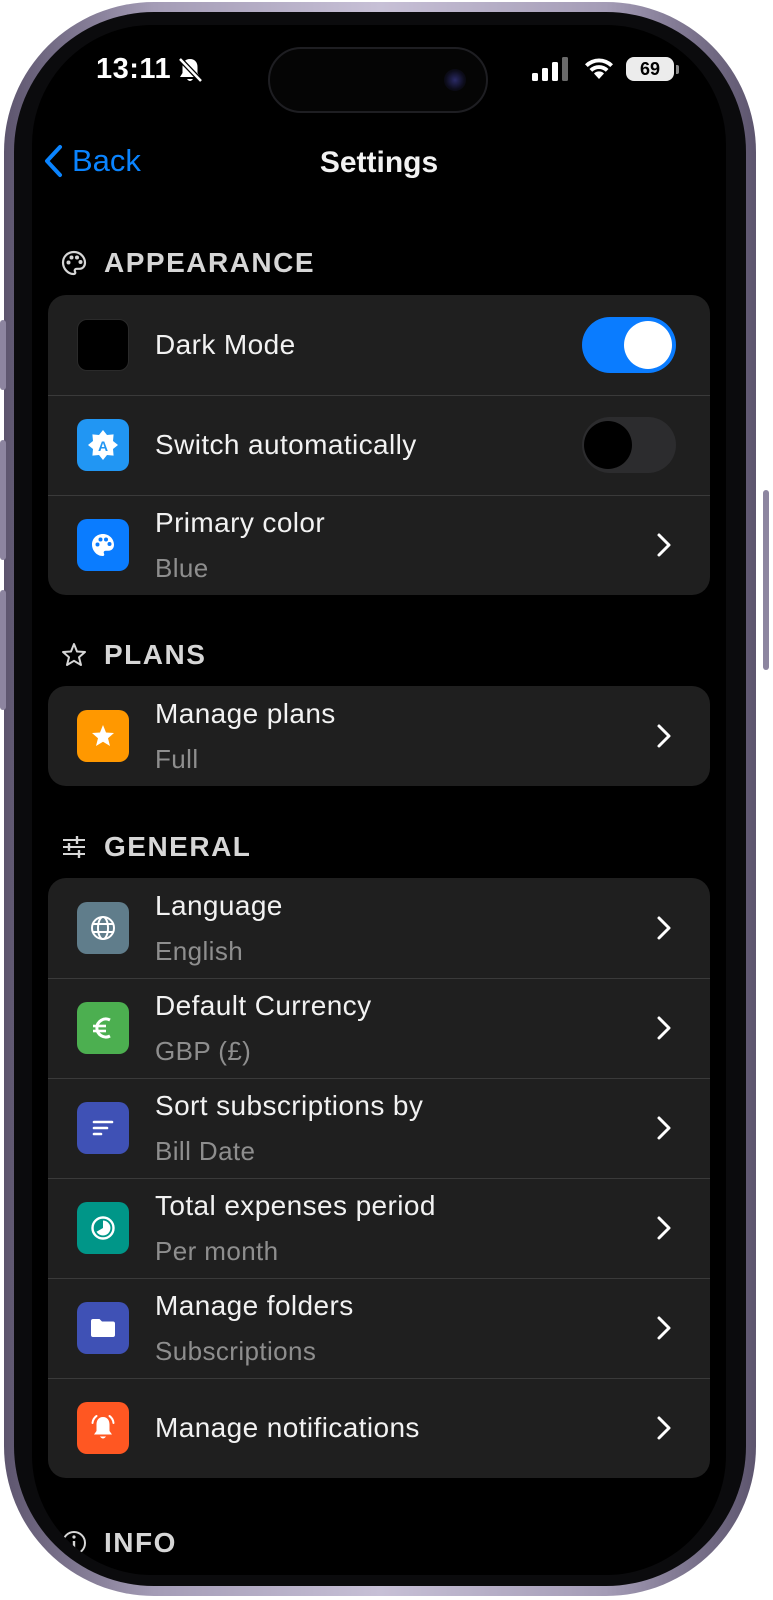 Image resolution: width=773 pixels, height=1600 pixels. Describe the element at coordinates (263, 1005) in the screenshot. I see `row-title: Default Currency` at that location.